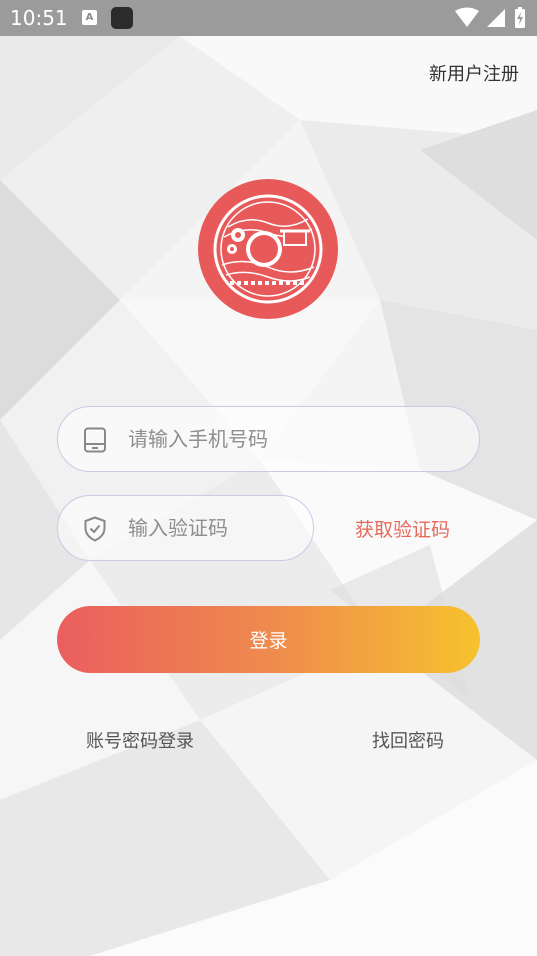  What do you see at coordinates (210, 528) in the screenshot?
I see `verification-code-input` at bounding box center [210, 528].